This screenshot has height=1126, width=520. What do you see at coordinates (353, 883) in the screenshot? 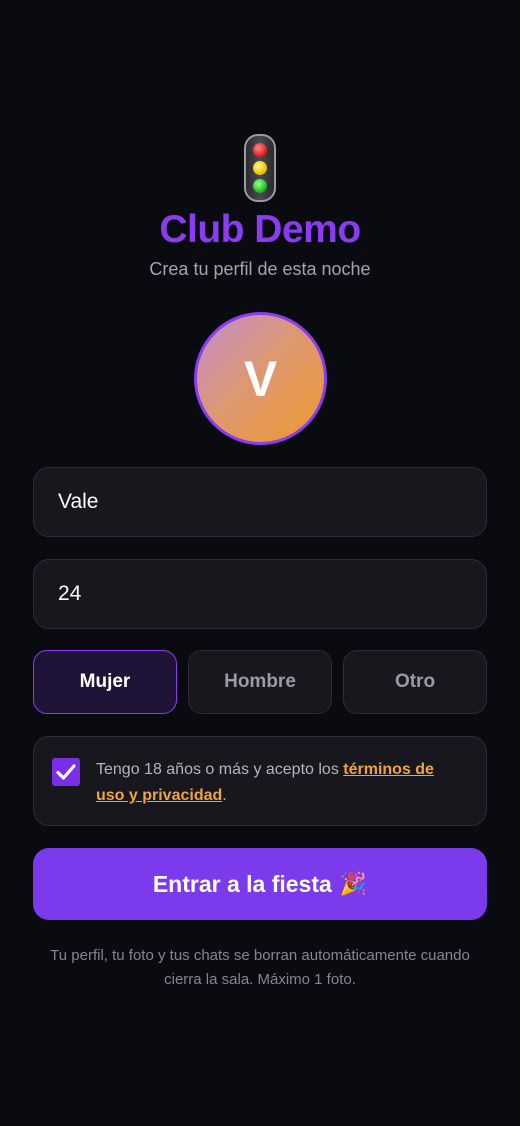
I see `party-popper-icon: 🎉` at bounding box center [353, 883].